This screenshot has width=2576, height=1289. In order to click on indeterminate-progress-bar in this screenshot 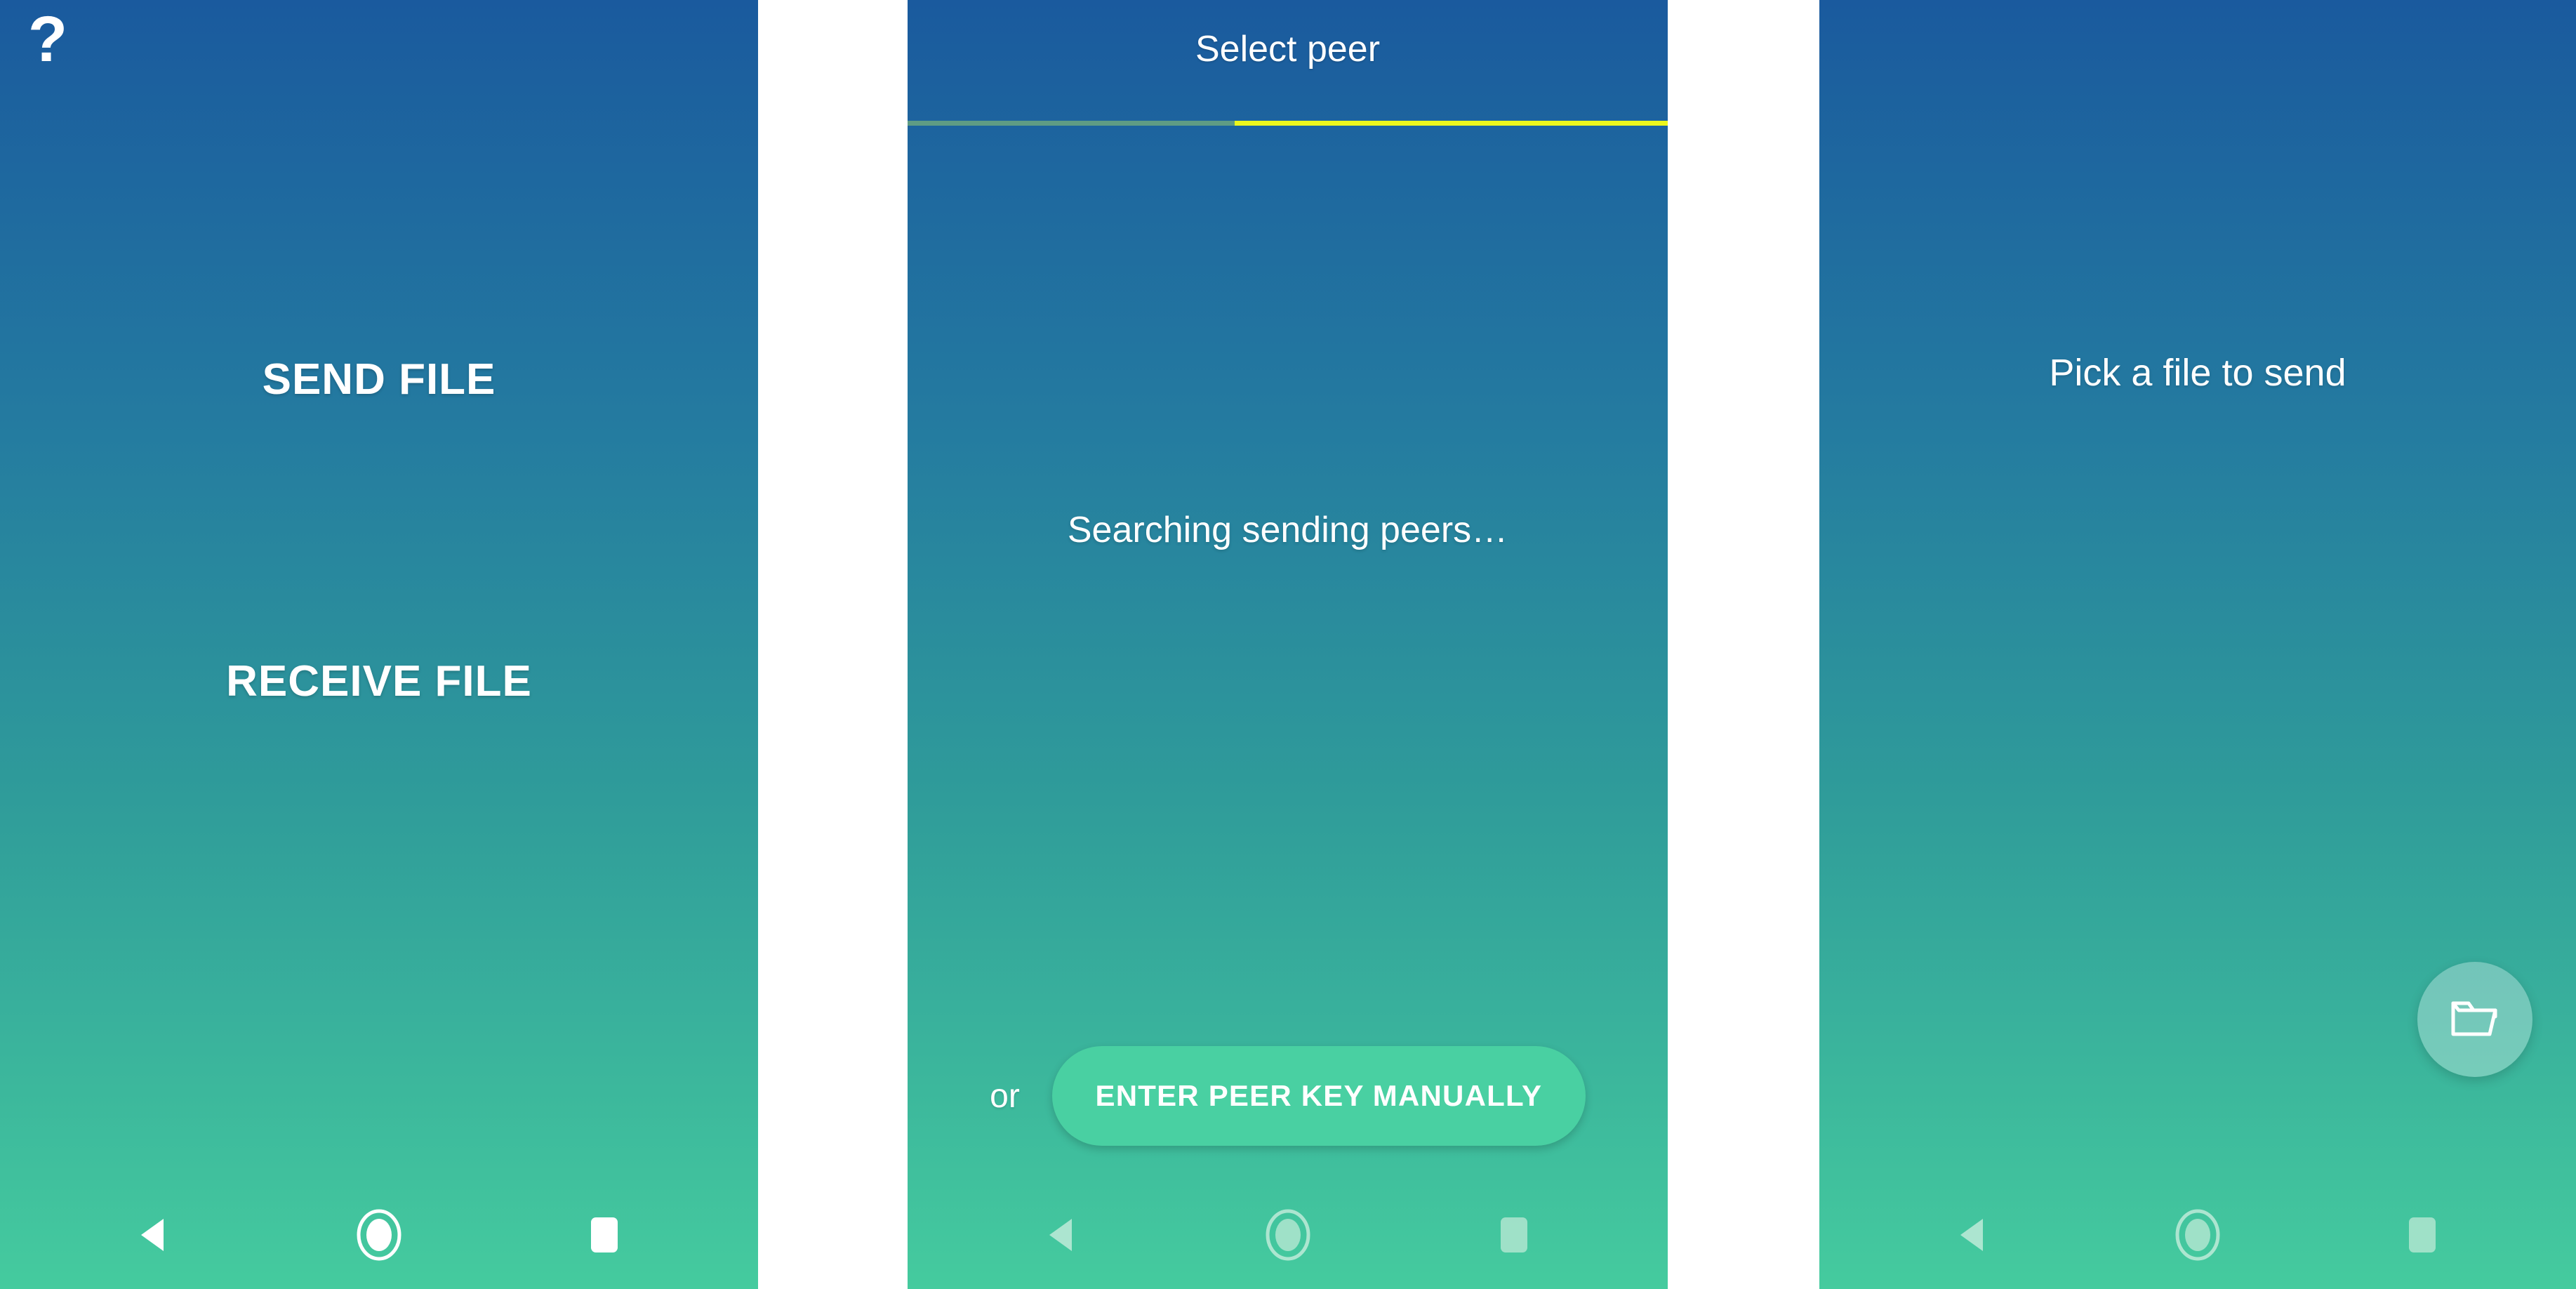, I will do `click(1288, 124)`.